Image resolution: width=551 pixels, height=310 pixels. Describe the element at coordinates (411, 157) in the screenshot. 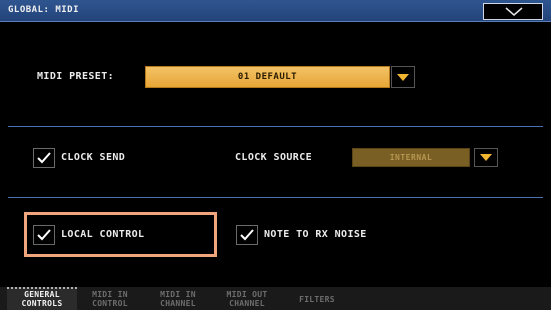

I see `clock-source-field: INTERNAL` at that location.